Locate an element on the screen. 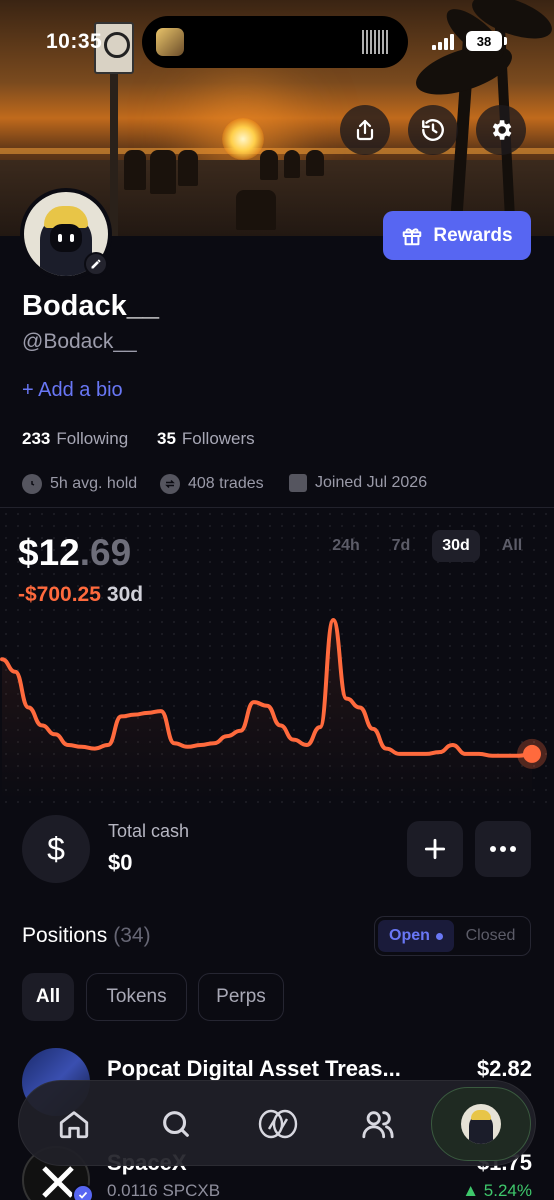 This screenshot has height=1200, width=554. positions-count: (34) is located at coordinates (132, 935).